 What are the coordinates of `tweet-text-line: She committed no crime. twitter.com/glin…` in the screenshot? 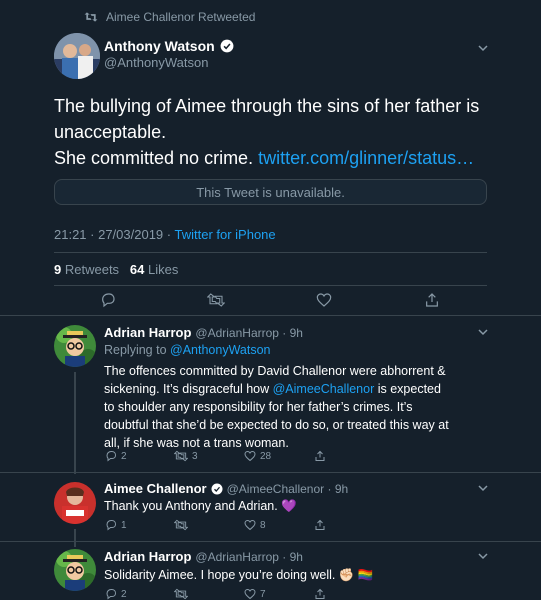 It's located at (264, 158).